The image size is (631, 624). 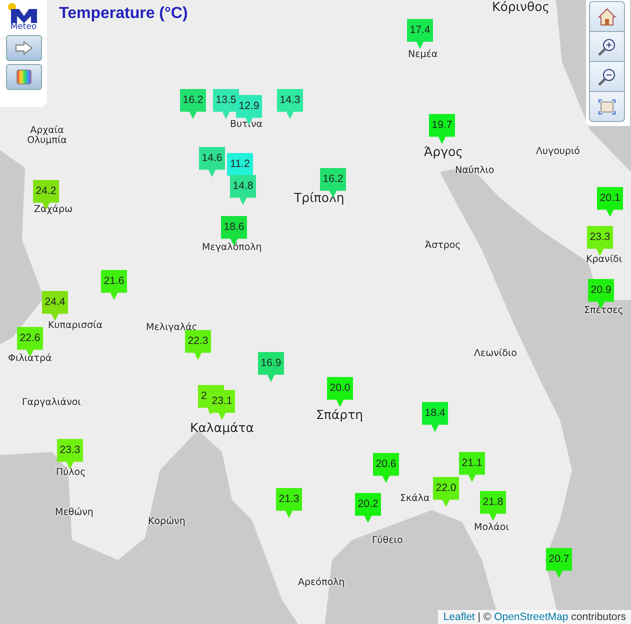 I want to click on place-label: Λυγουριό, so click(x=558, y=152).